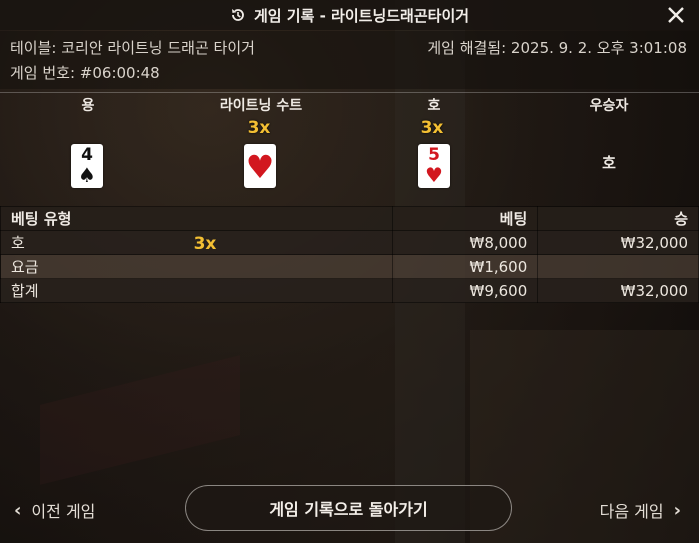 This screenshot has height=543, width=699. I want to click on resolved-time: 게임 해결됨: 2025. 9. 2. 오후 3:01:08, so click(557, 48).